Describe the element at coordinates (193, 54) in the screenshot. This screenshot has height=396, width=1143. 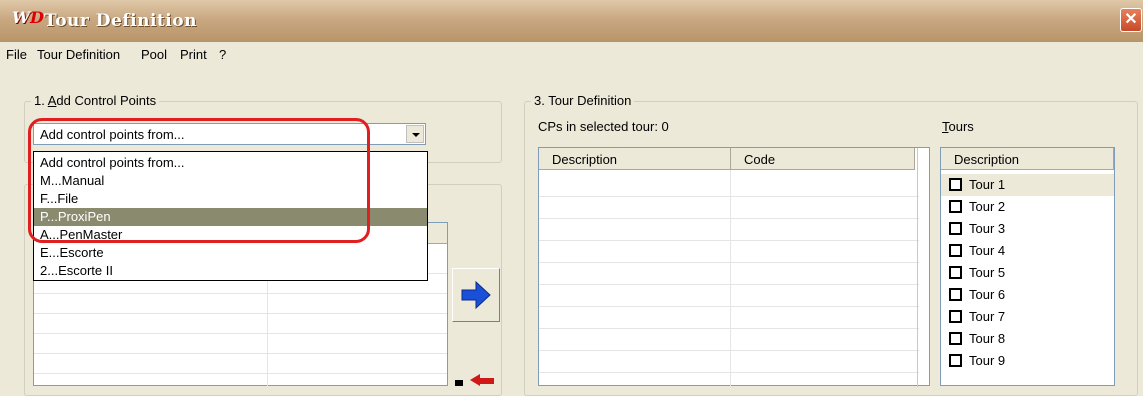
I see `menu-print: Print` at that location.